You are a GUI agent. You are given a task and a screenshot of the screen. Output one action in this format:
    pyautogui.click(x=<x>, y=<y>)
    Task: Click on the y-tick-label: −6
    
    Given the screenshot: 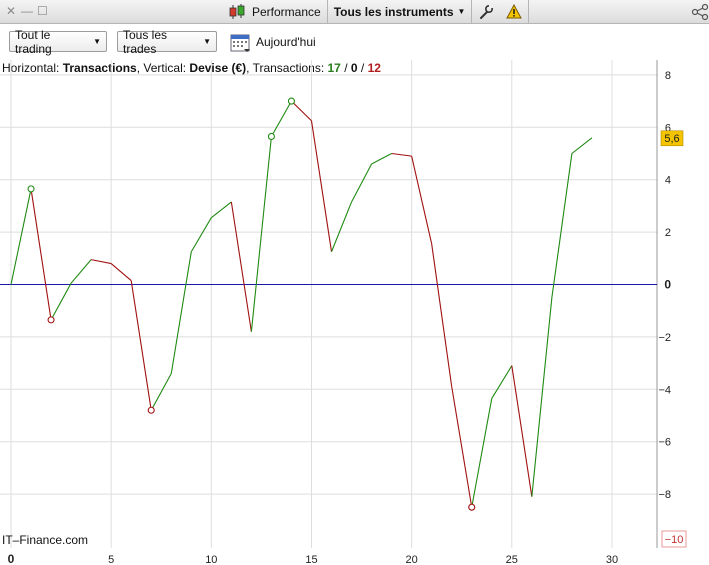 What is the action you would take?
    pyautogui.click(x=664, y=443)
    